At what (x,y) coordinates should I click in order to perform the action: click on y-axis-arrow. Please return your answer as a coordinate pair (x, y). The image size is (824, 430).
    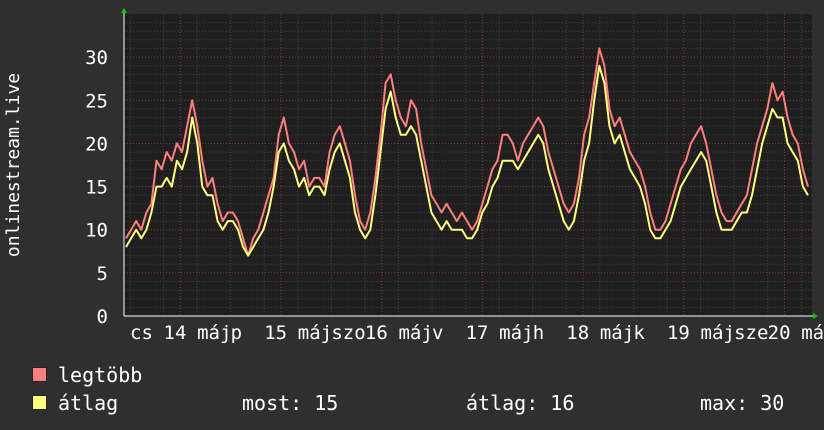
    Looking at the image, I should click on (124, 10).